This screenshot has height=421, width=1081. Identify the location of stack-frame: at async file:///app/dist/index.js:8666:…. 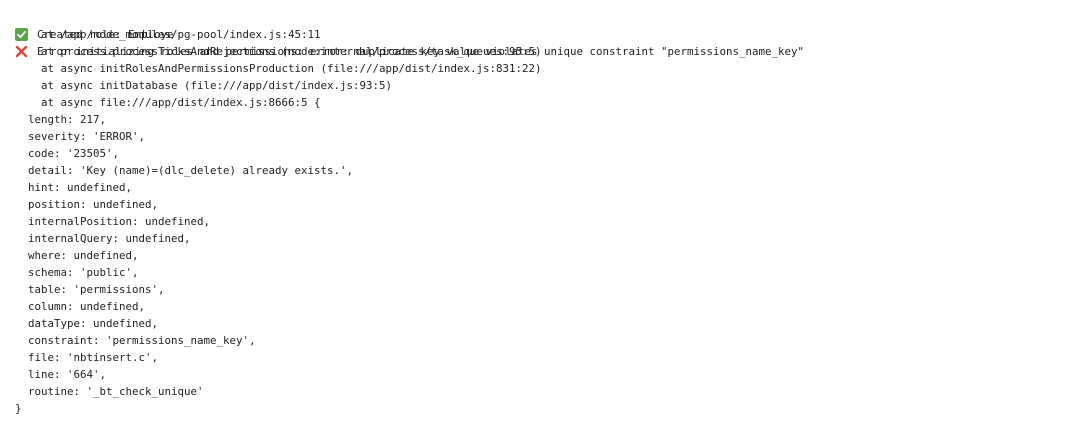
(181, 102).